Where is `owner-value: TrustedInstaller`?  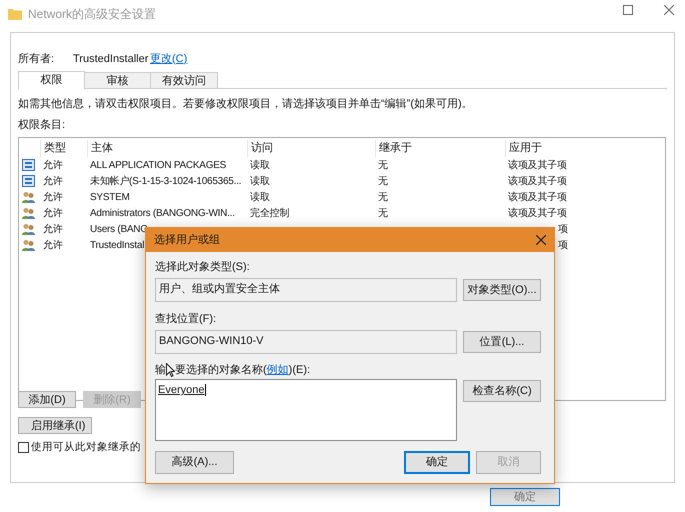 owner-value: TrustedInstaller is located at coordinates (111, 59).